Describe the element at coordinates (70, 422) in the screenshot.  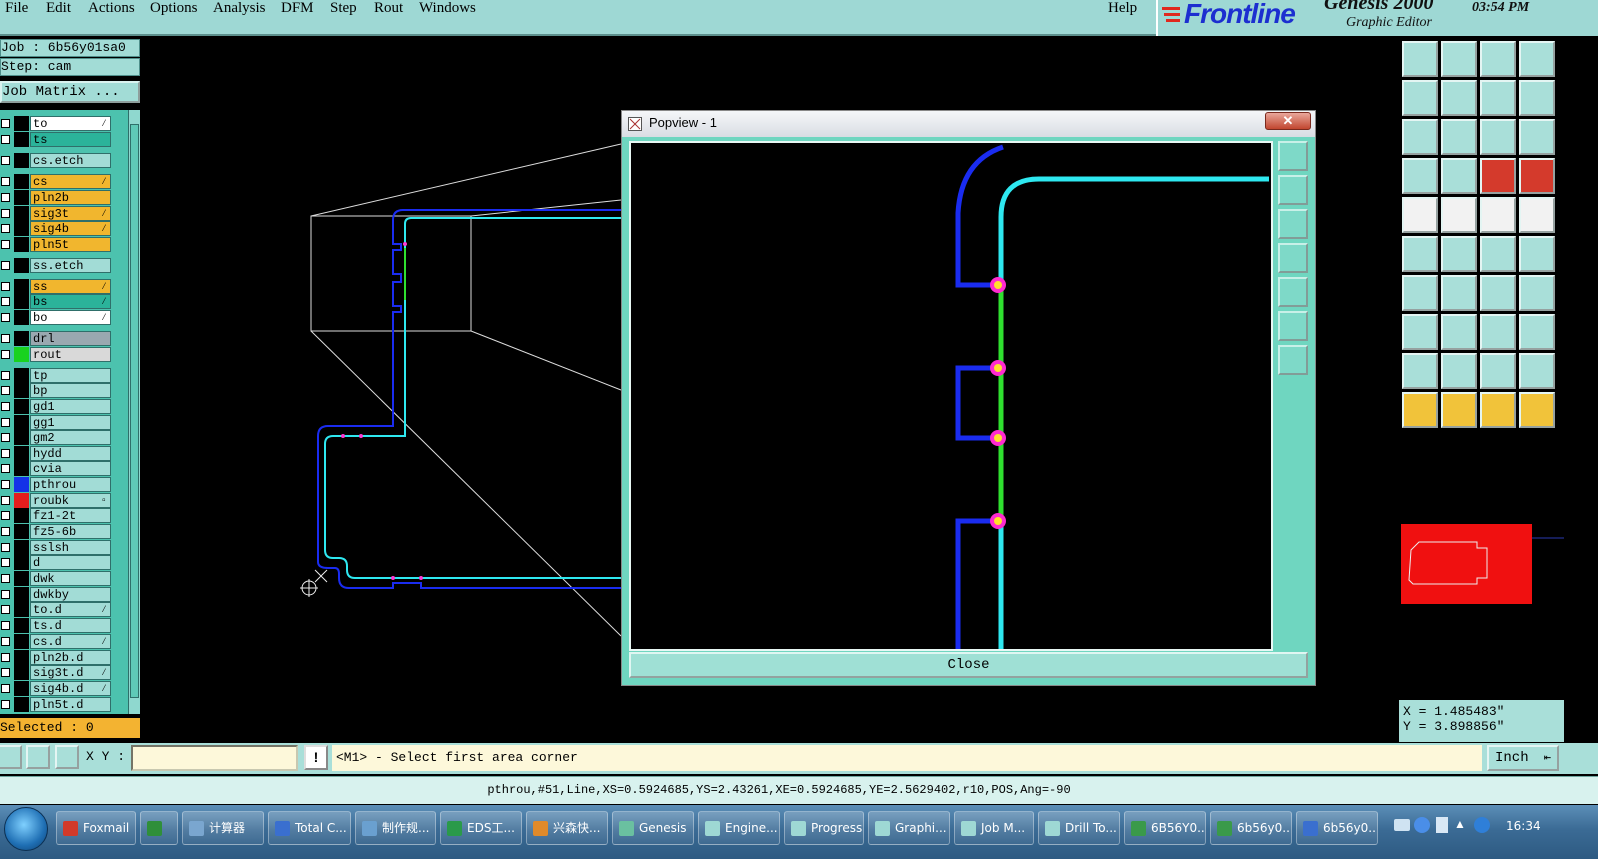
I see `layer-name: gg1` at that location.